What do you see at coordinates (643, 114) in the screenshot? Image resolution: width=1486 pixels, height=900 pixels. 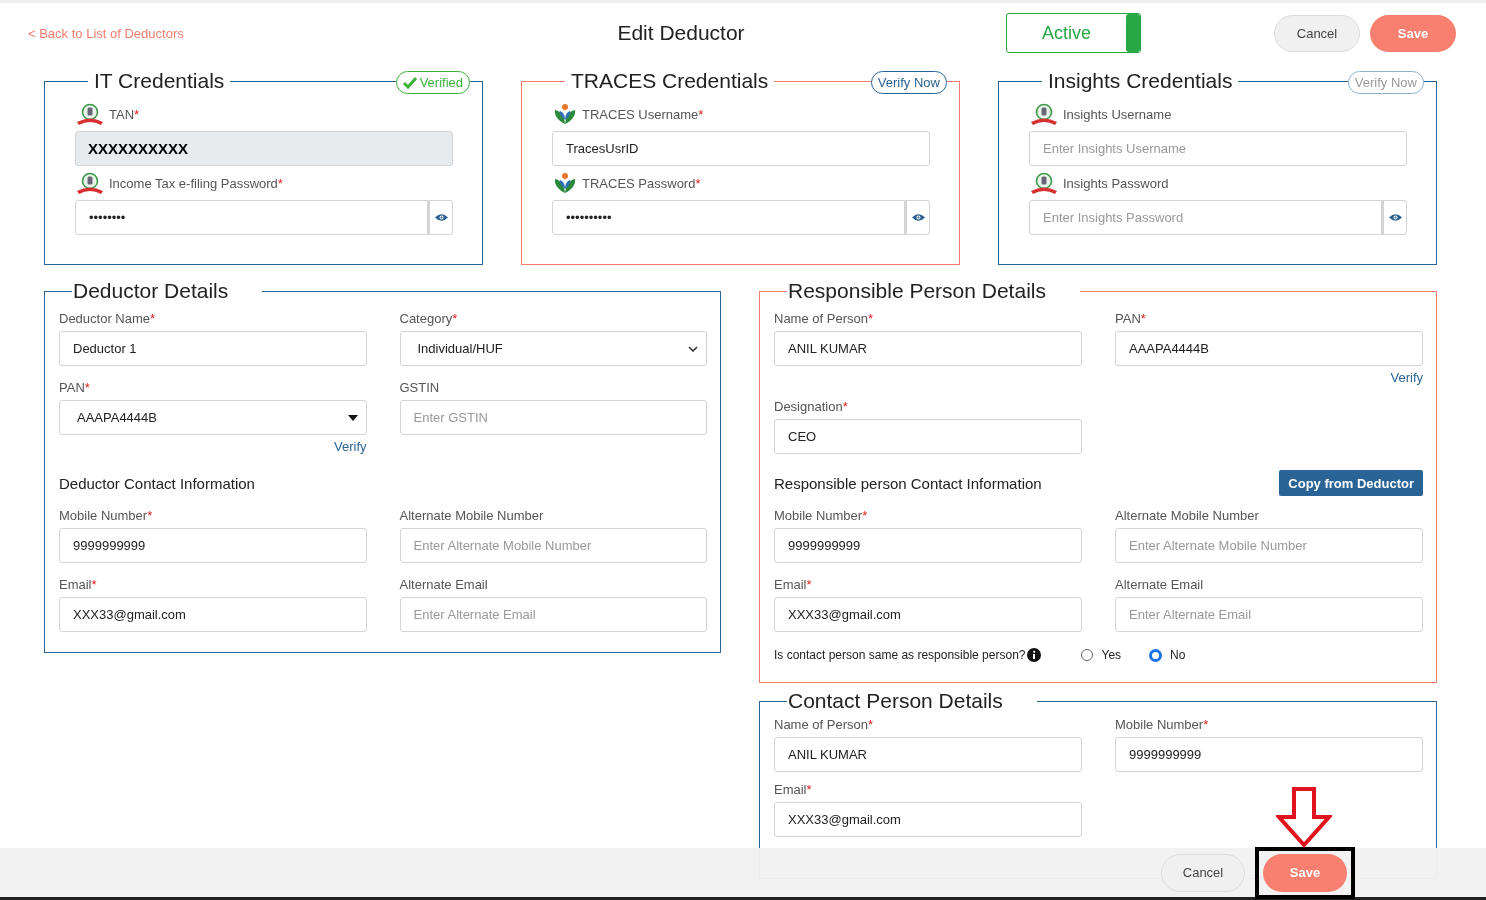 I see `field-label: TRACES Username*` at bounding box center [643, 114].